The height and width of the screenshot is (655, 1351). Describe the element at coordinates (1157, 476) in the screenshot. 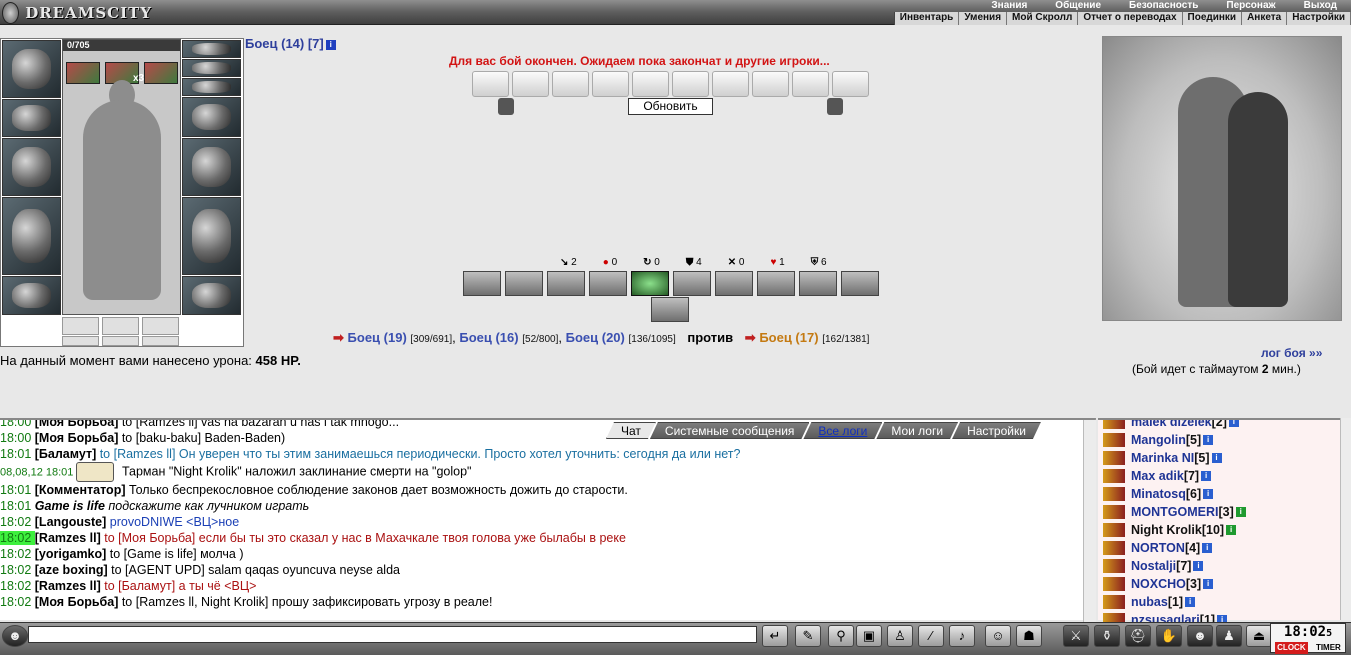

I see `user-name: Max adik` at that location.